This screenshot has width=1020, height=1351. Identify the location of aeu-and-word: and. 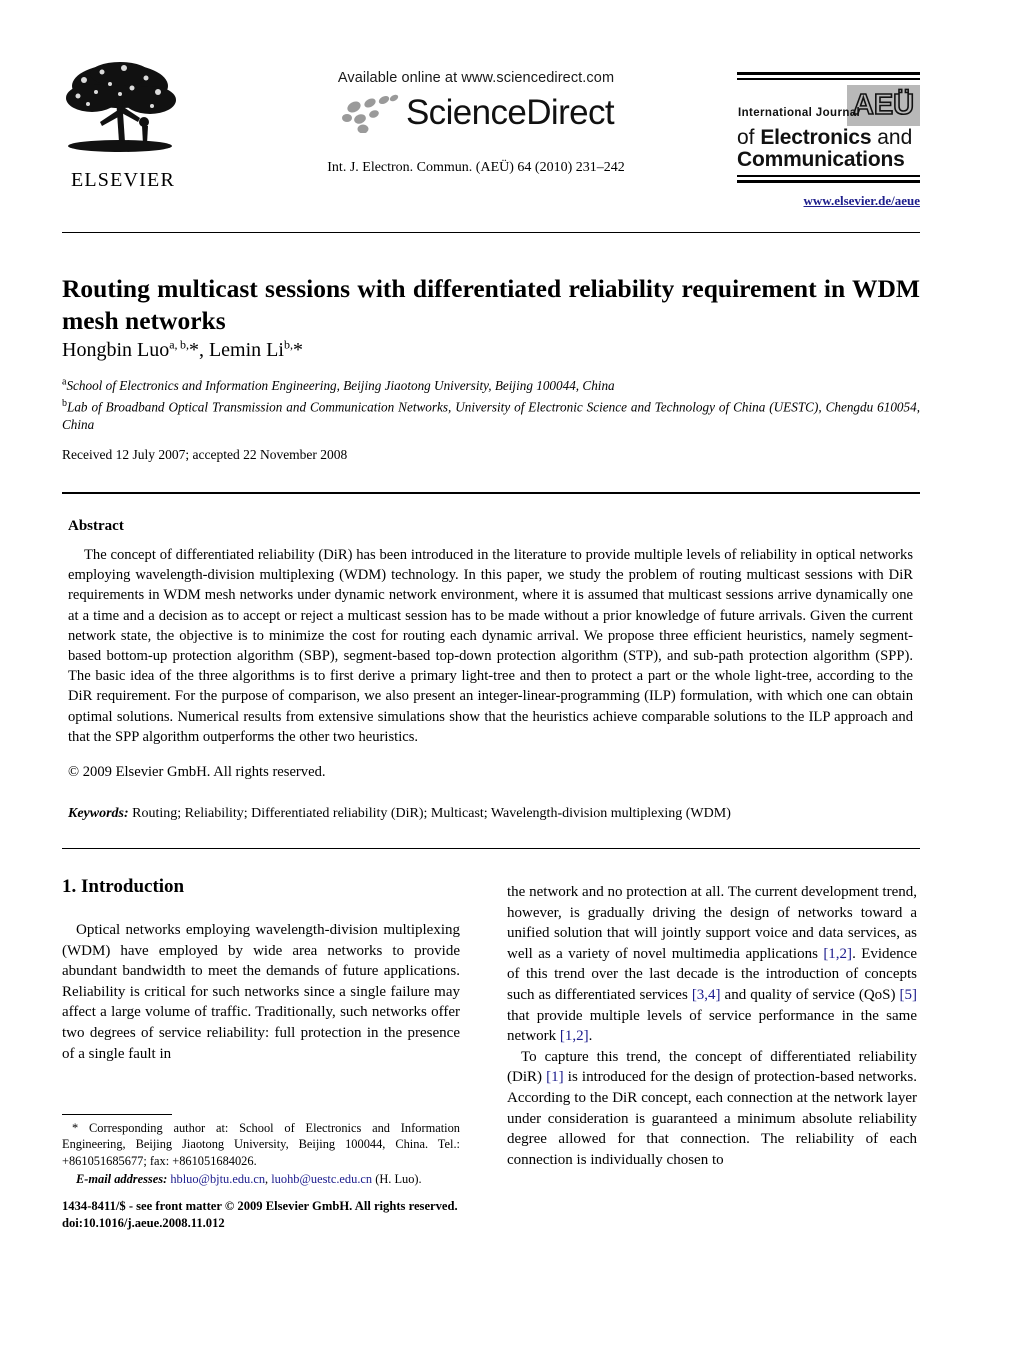
(892, 137).